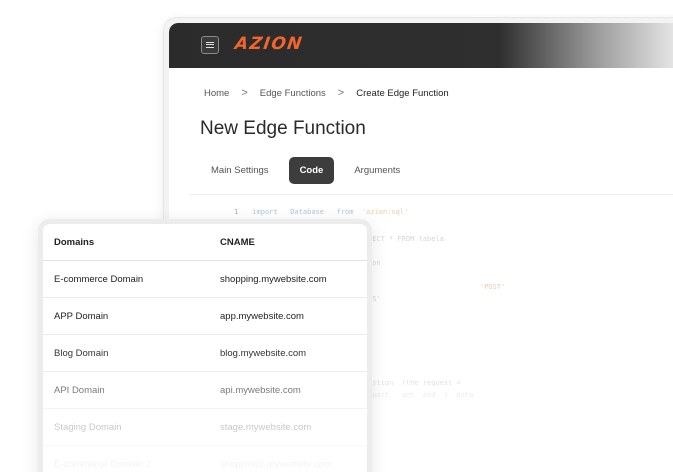 The image size is (673, 472). I want to click on code-keyword: from, so click(345, 212).